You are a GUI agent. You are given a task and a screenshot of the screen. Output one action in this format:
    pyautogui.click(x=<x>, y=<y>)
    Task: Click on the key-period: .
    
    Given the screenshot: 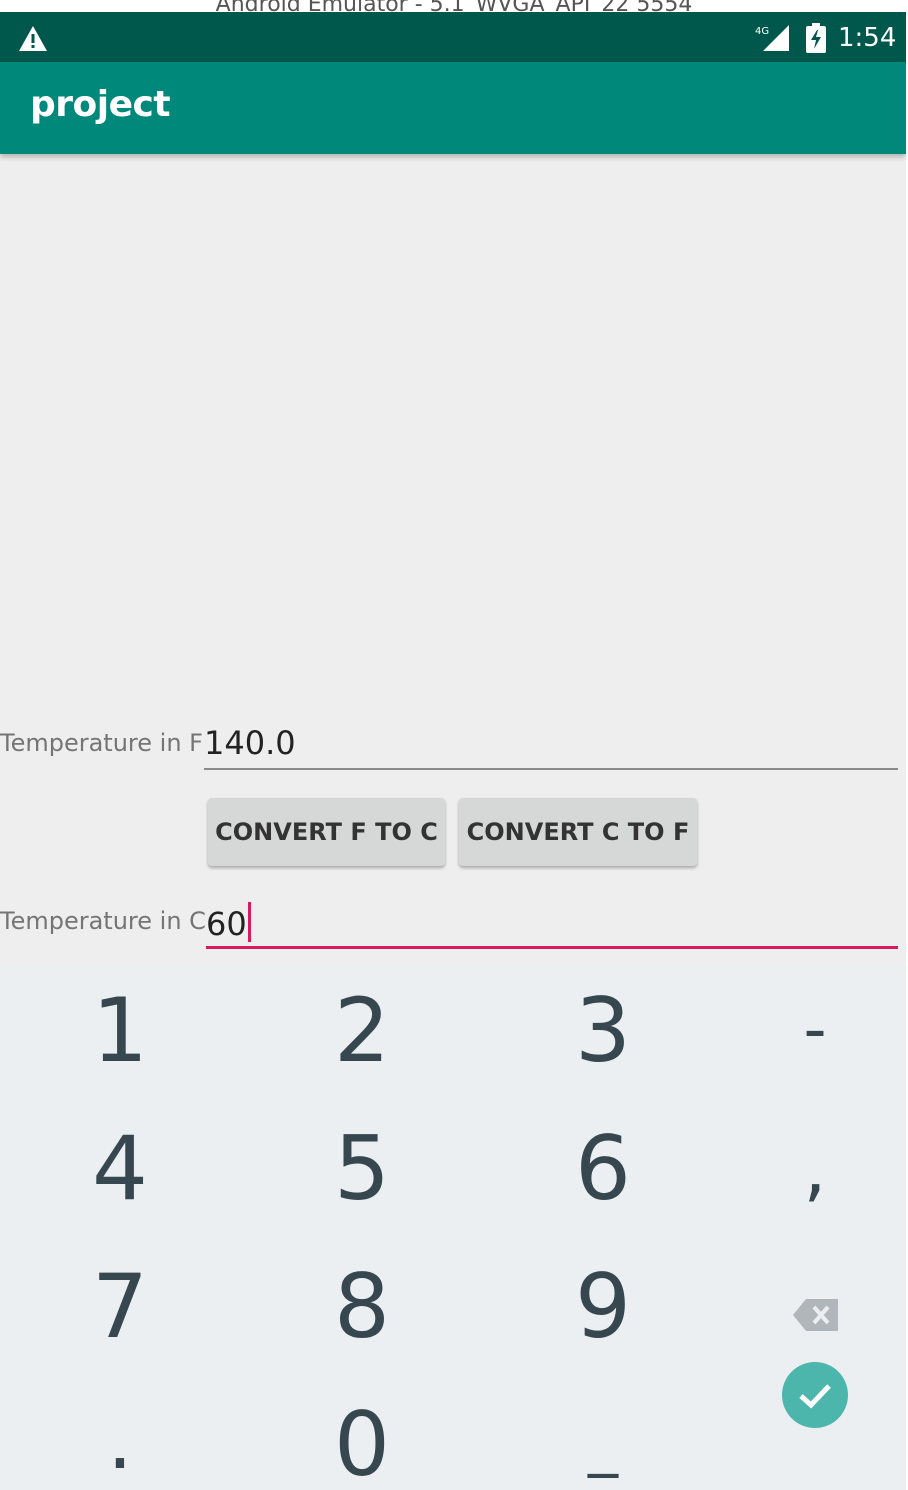 What is the action you would take?
    pyautogui.click(x=120, y=1432)
    